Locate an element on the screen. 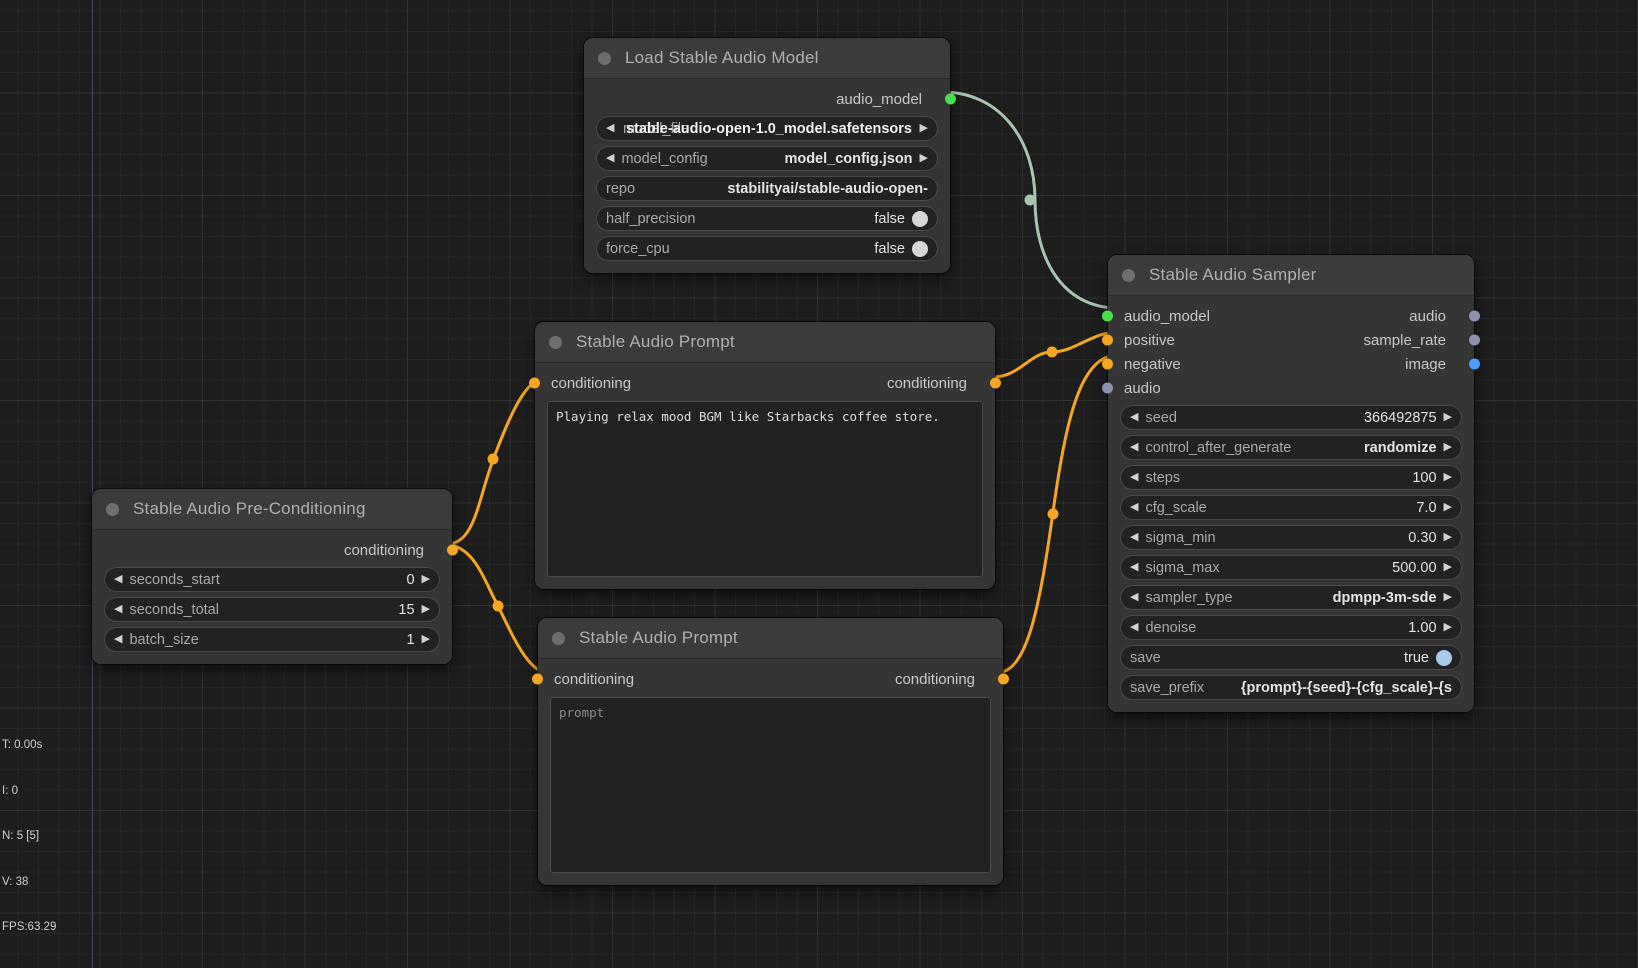 This screenshot has width=1638, height=968. output-dot-image is located at coordinates (1474, 364).